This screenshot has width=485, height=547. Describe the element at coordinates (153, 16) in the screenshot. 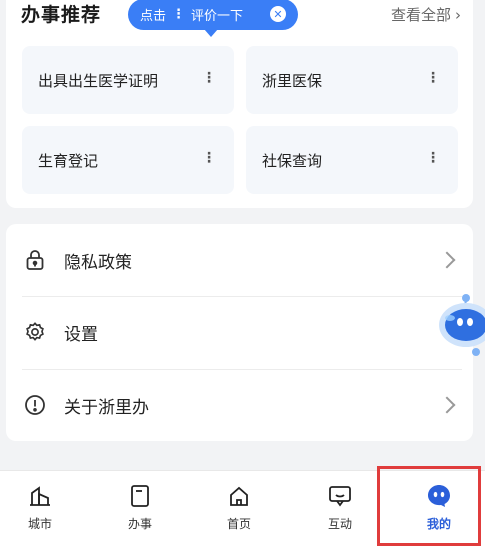

I see `tooltip-text-left: 点击` at that location.